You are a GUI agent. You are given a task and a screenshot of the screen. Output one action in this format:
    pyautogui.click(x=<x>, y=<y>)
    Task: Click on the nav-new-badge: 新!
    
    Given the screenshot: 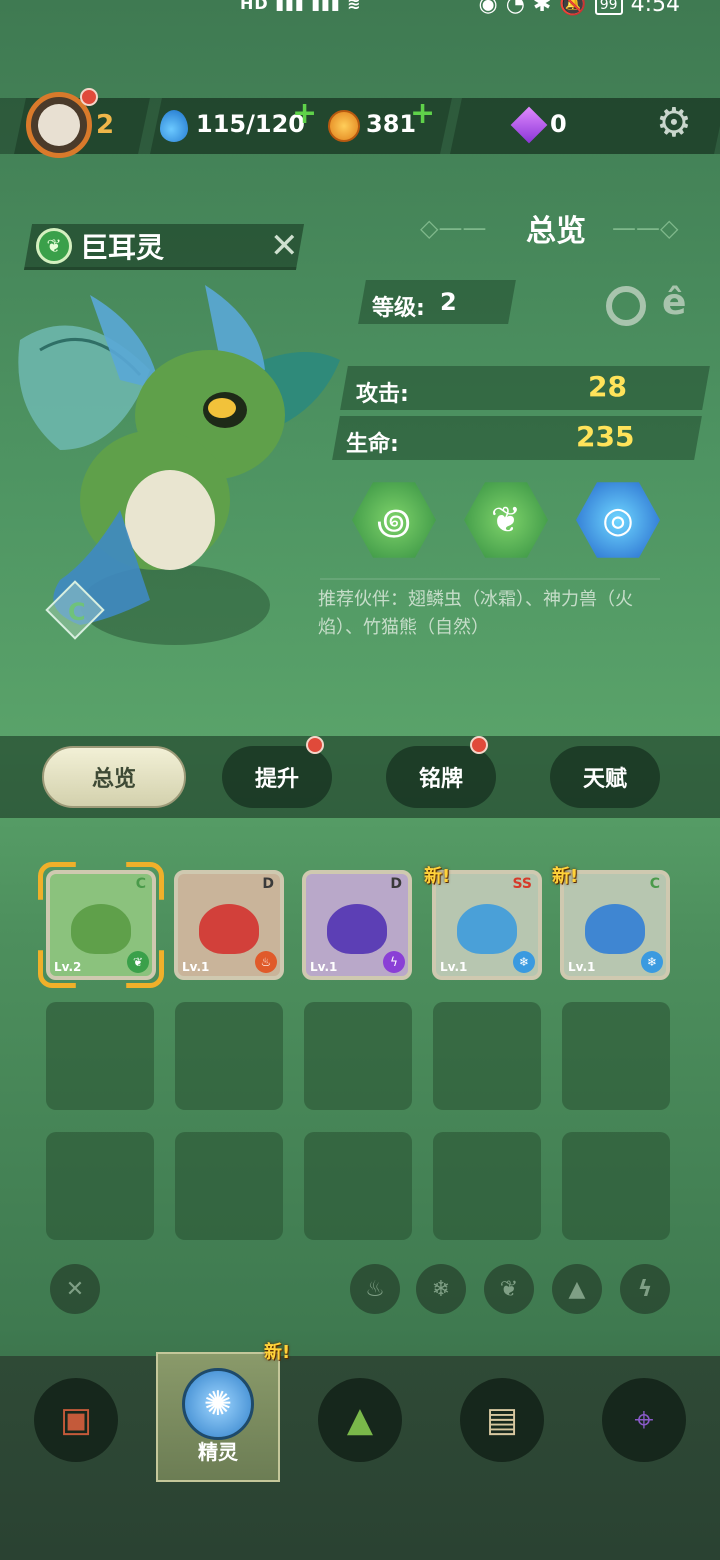 What is the action you would take?
    pyautogui.click(x=277, y=1352)
    